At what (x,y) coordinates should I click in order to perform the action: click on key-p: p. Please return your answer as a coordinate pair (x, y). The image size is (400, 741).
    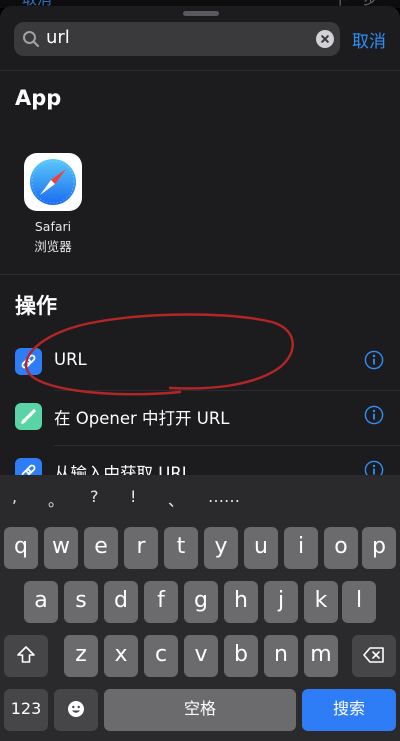
    Looking at the image, I should click on (379, 548).